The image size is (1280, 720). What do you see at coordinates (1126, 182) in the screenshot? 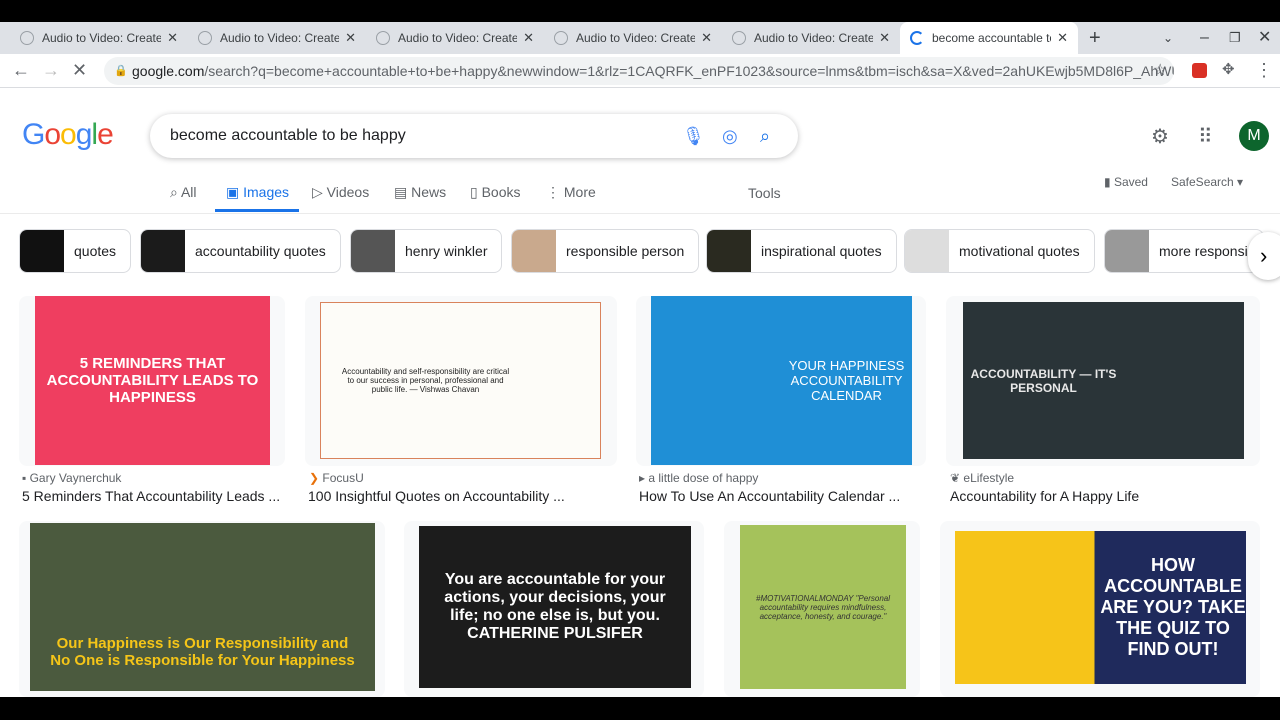
I see `saved-button: ▮ Saved` at bounding box center [1126, 182].